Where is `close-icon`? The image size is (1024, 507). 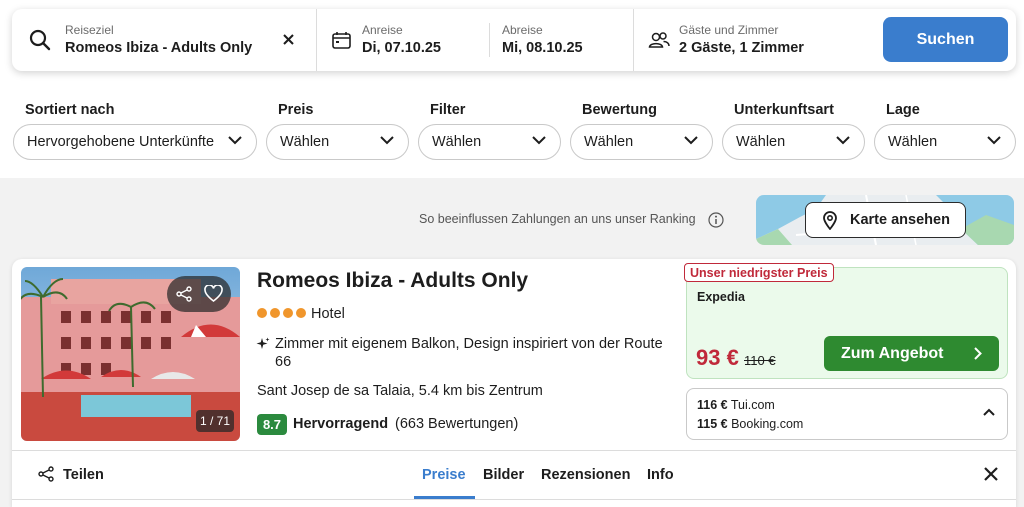
close-icon is located at coordinates (991, 474).